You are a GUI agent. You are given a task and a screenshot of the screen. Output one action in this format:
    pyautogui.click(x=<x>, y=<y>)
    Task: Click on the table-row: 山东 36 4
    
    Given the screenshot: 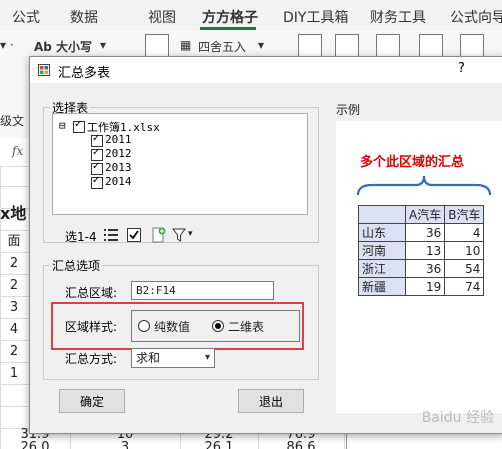 What is the action you would take?
    pyautogui.click(x=421, y=232)
    